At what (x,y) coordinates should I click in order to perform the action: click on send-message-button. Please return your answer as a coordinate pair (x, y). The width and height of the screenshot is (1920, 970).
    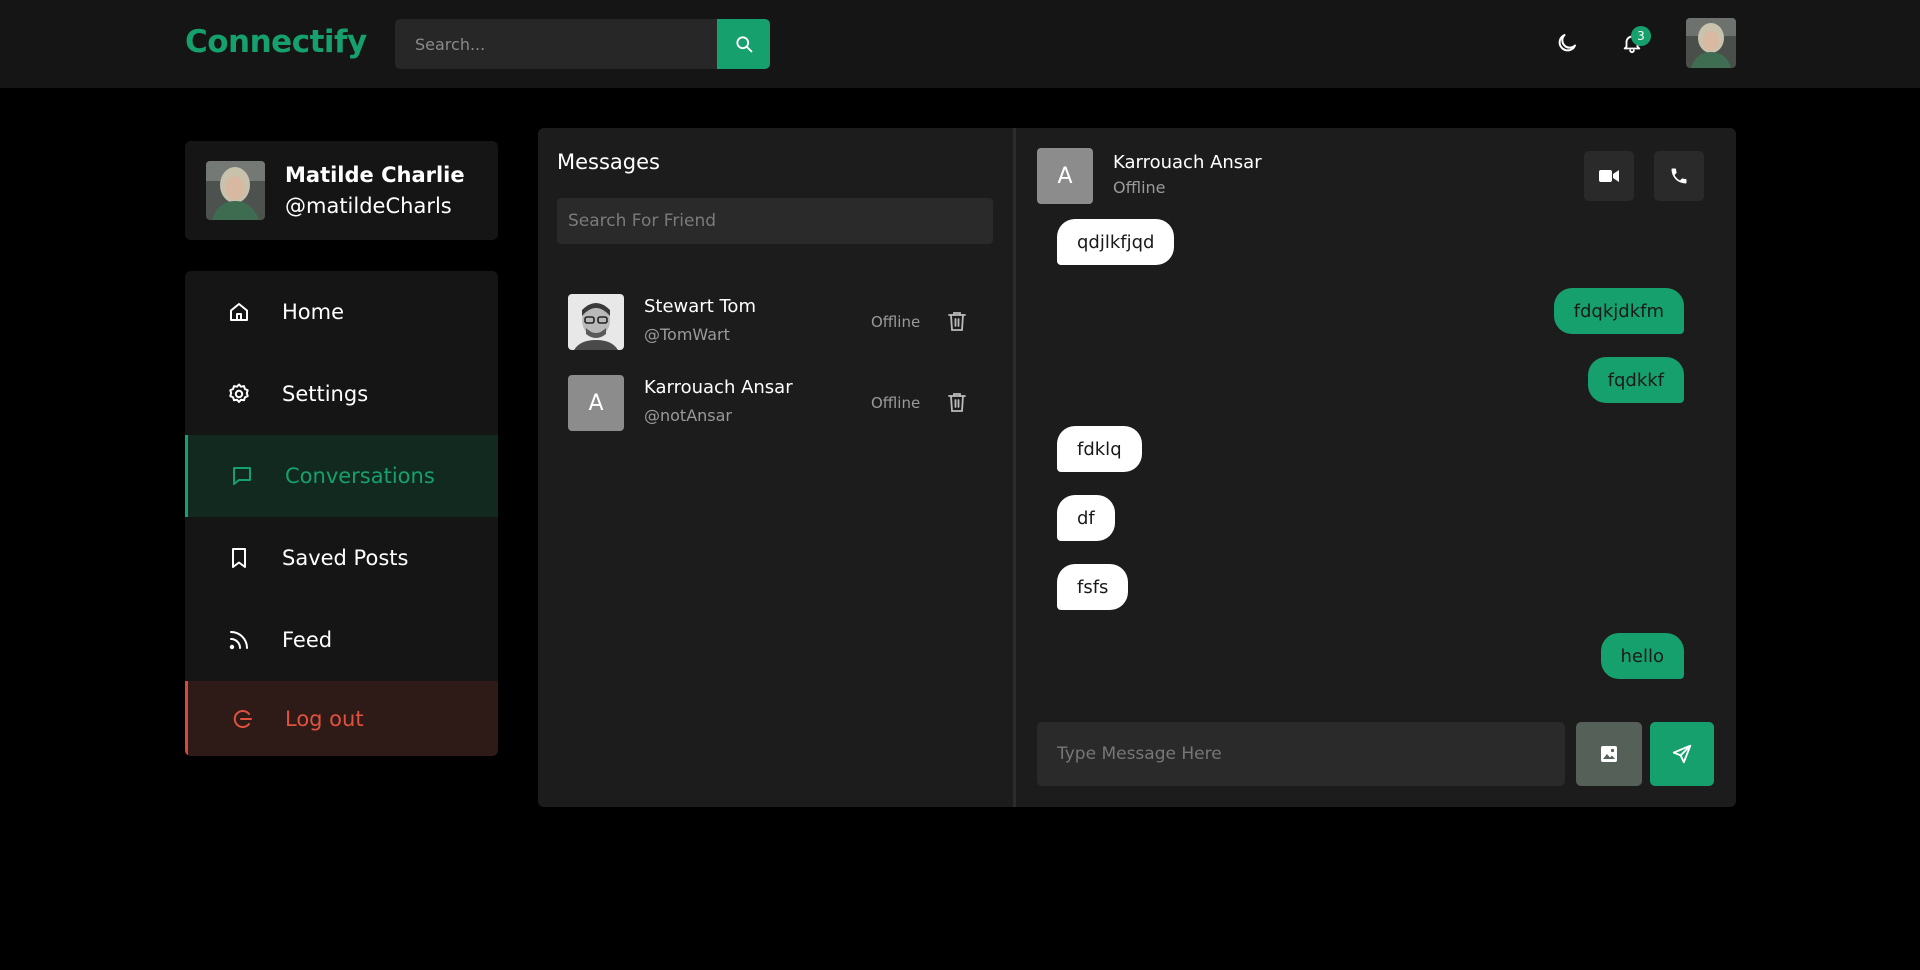
    Looking at the image, I should click on (1682, 754).